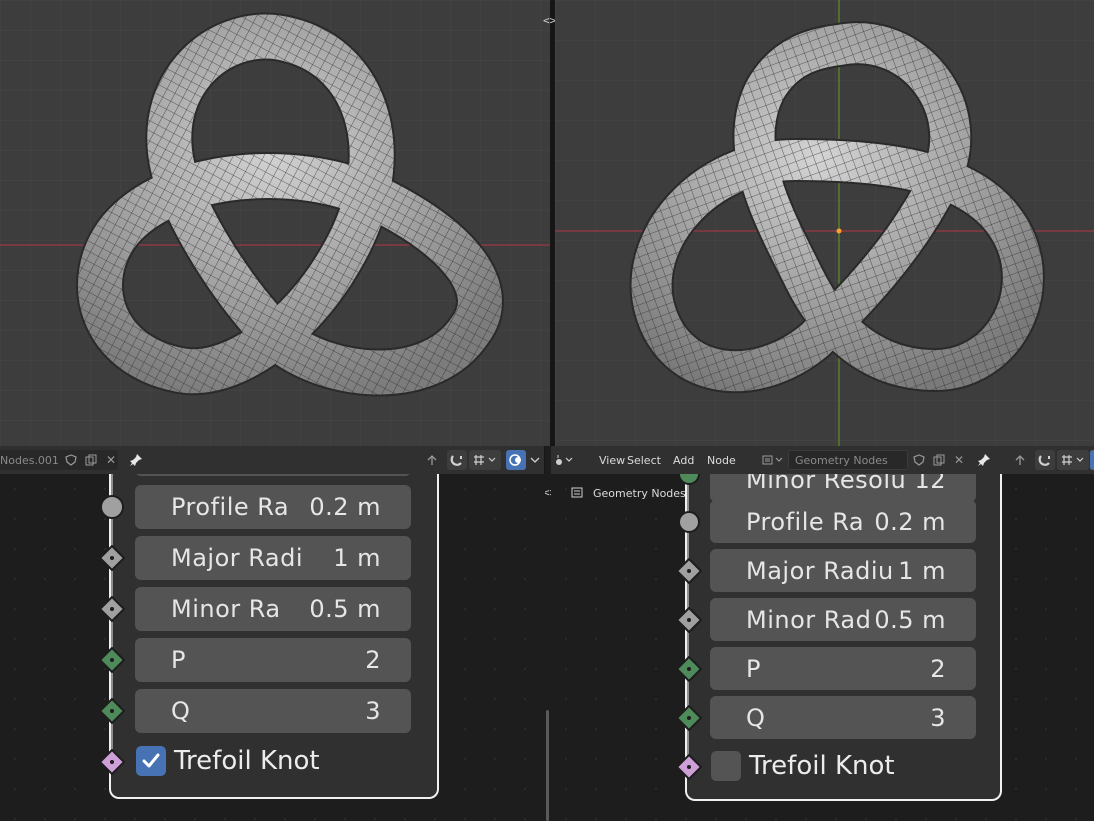  I want to click on node-tree-selector: Geometry Nodes, so click(848, 460).